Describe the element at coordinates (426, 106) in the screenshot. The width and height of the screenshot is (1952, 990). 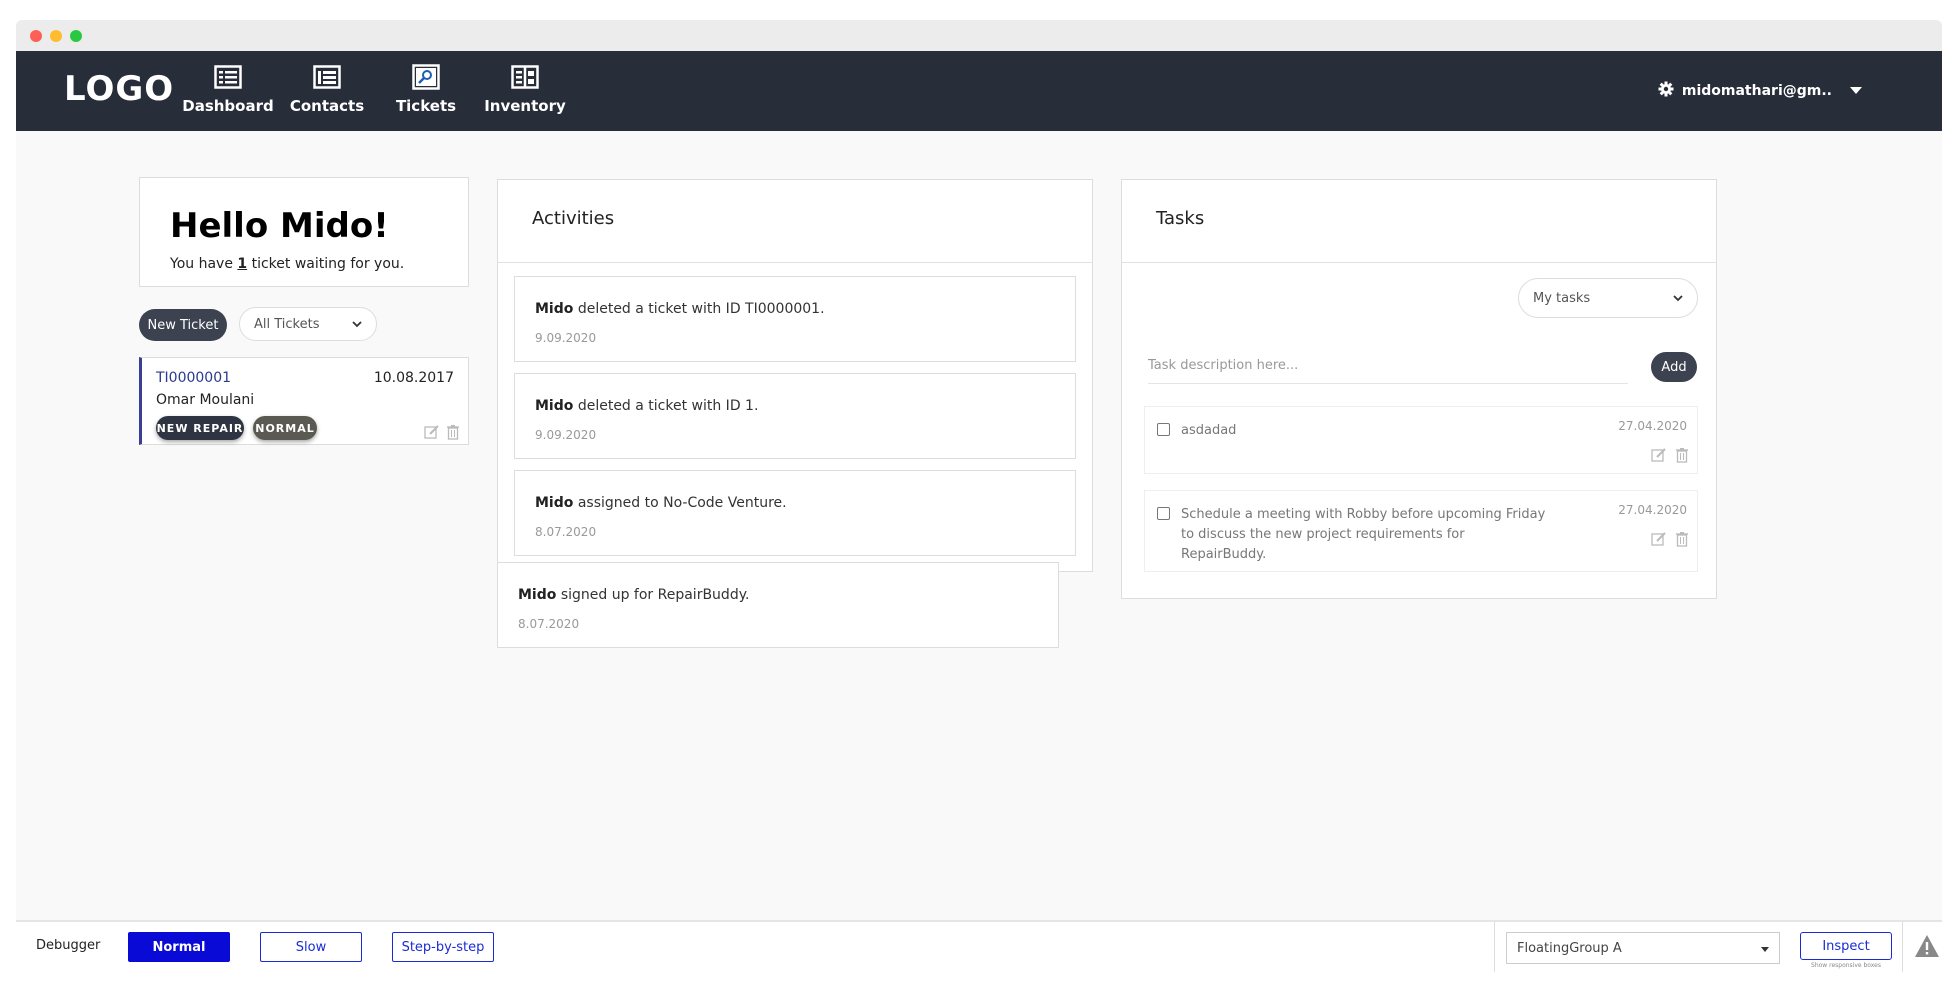
I see `nav-label: Tickets` at that location.